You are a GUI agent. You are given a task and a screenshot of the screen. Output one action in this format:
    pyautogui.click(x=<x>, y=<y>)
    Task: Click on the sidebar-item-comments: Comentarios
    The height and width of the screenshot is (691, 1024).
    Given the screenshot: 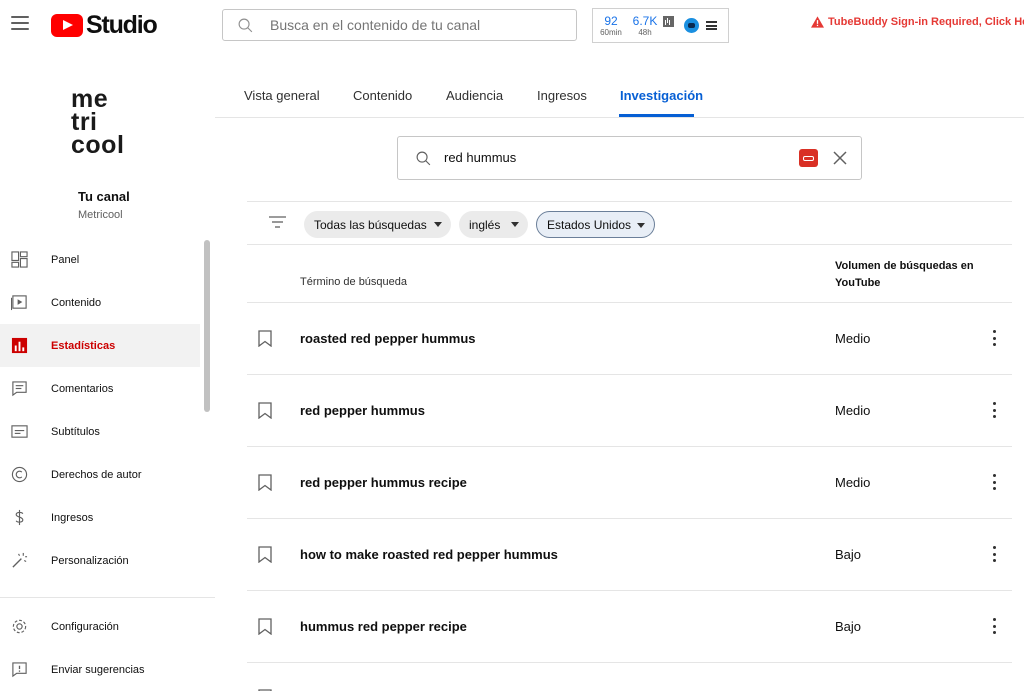 What is the action you would take?
    pyautogui.click(x=100, y=388)
    